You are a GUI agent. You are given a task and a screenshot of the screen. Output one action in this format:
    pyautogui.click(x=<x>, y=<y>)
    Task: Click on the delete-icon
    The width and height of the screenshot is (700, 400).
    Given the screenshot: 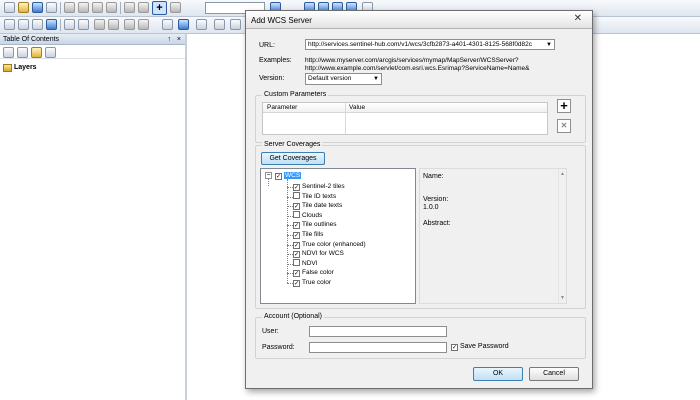 What is the action you would take?
    pyautogui.click(x=111, y=7)
    